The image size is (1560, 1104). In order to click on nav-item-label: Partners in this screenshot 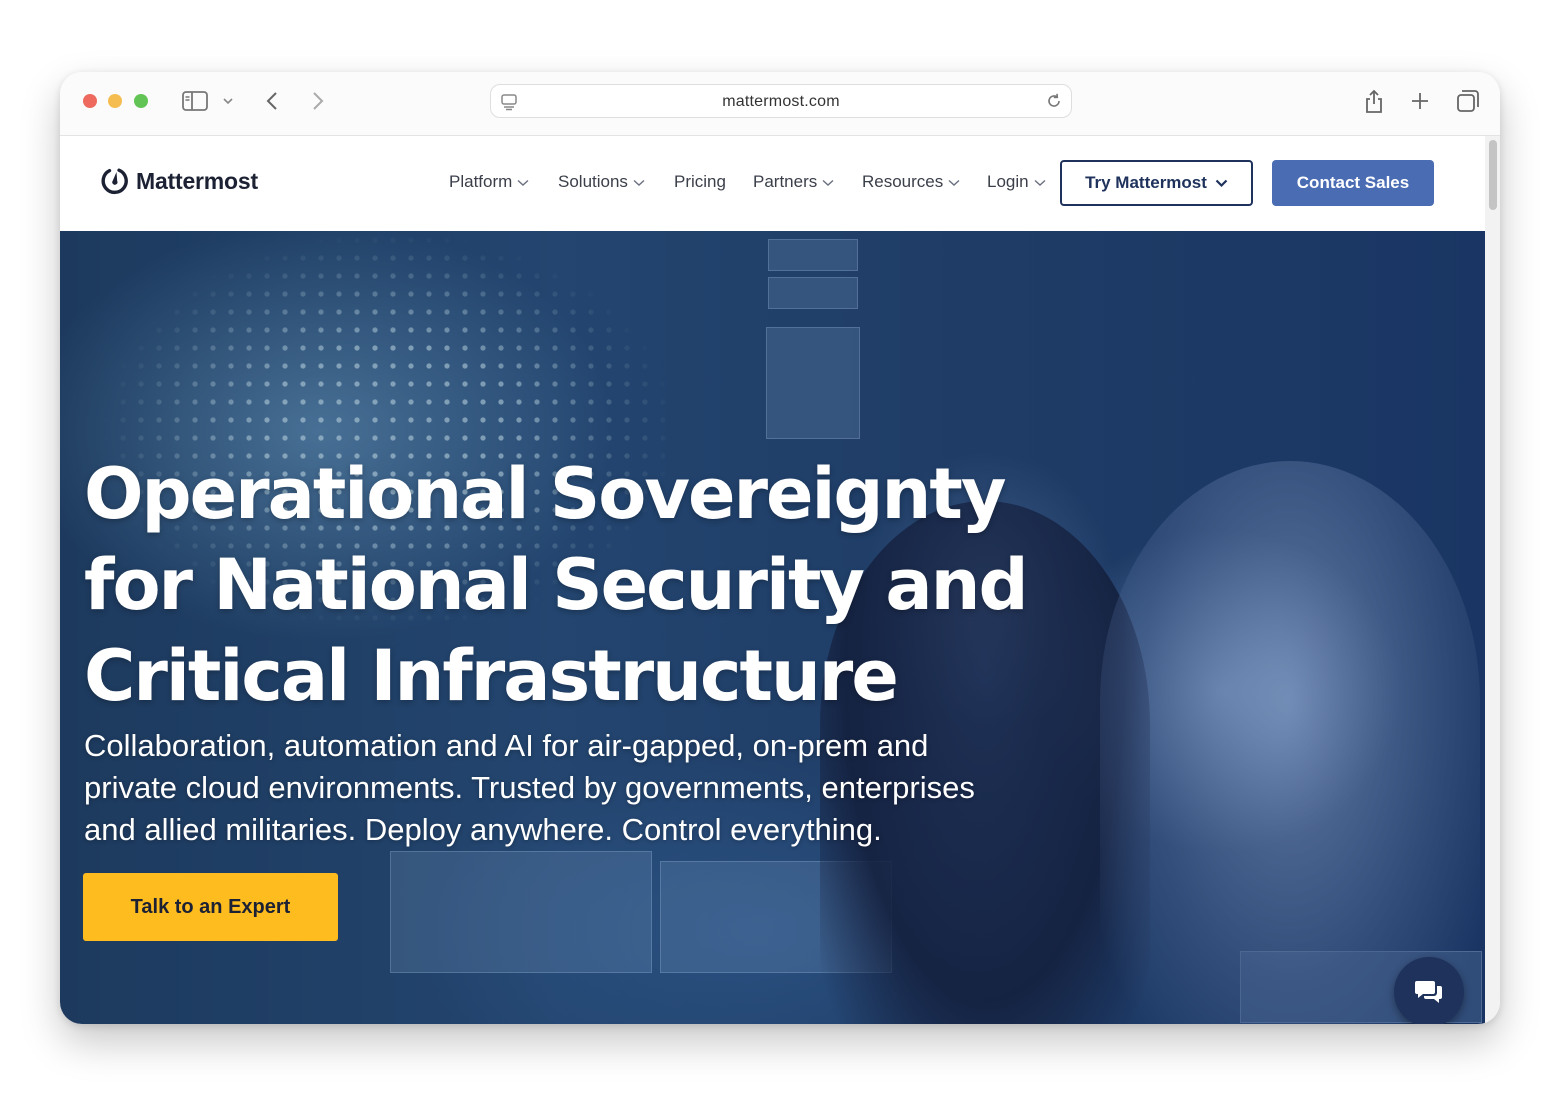, I will do `click(785, 181)`.